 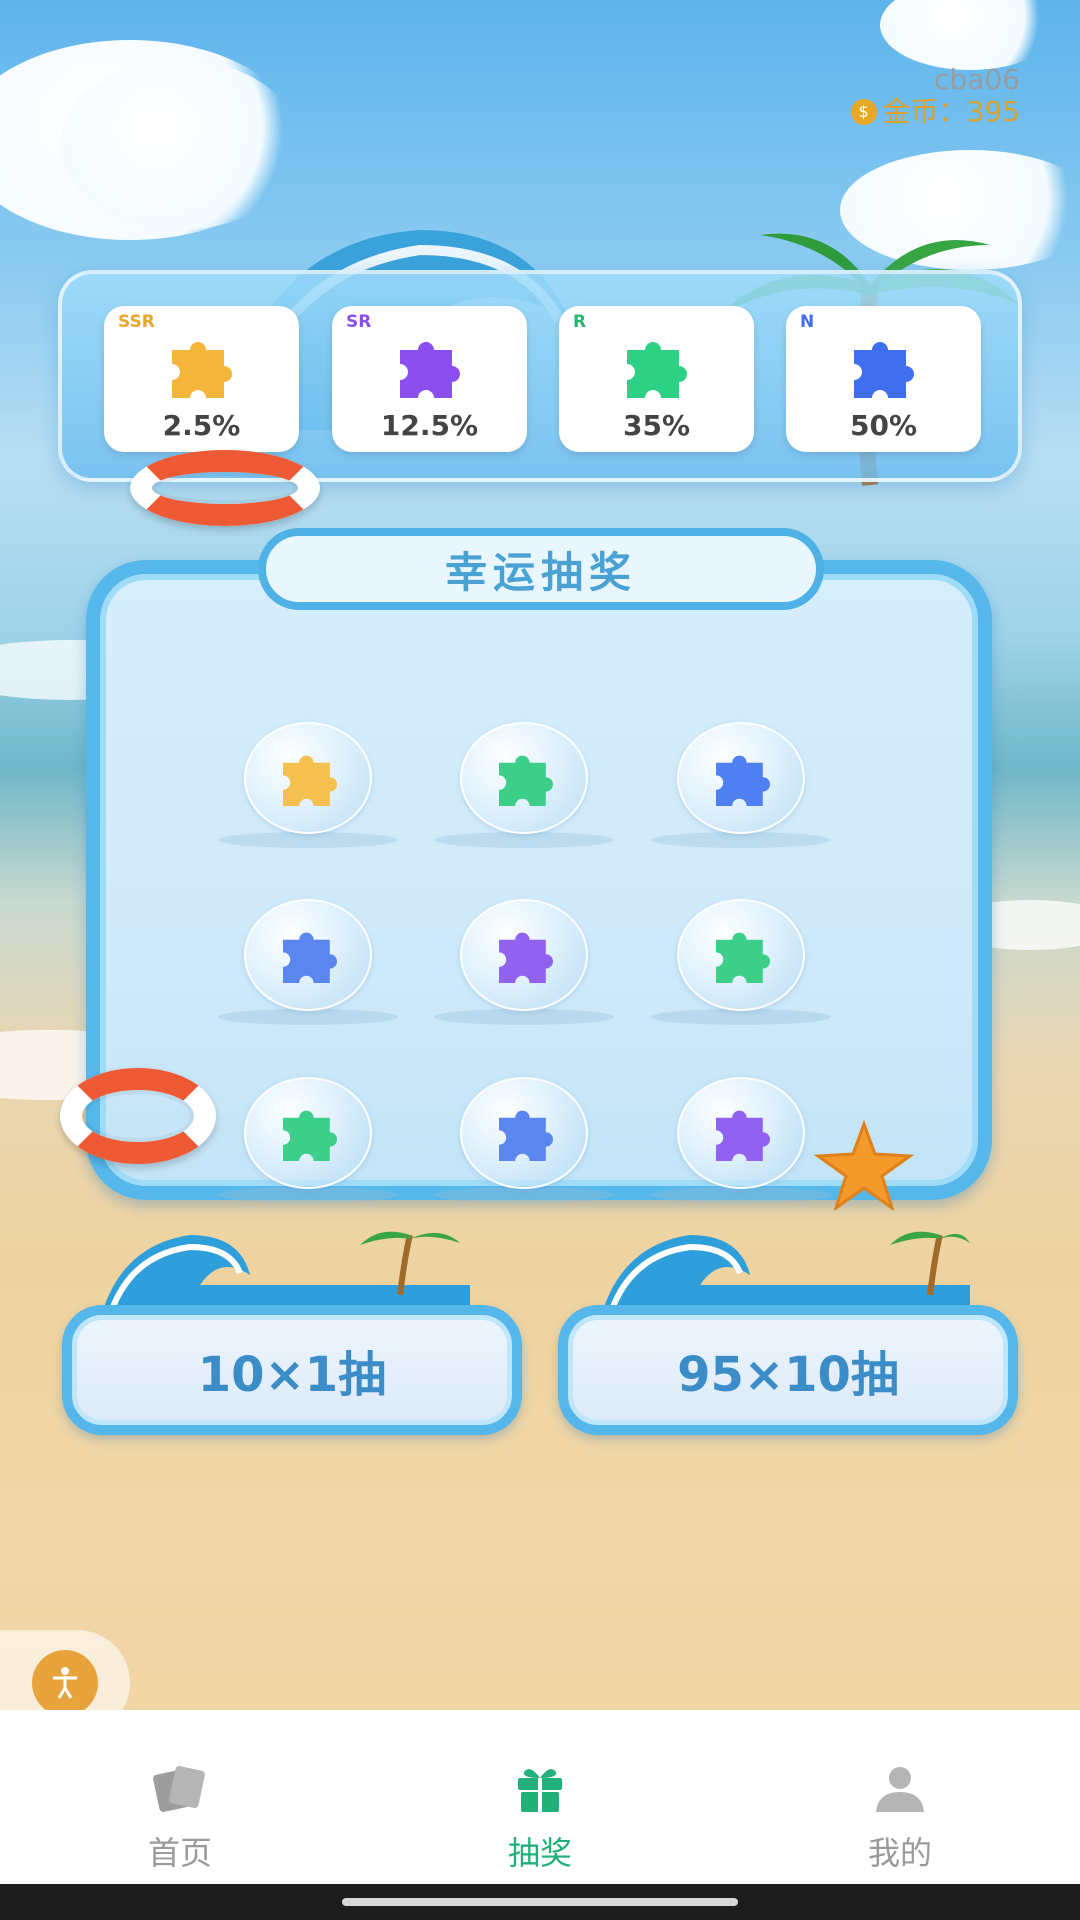 What do you see at coordinates (864, 1165) in the screenshot?
I see `starfish-decoration` at bounding box center [864, 1165].